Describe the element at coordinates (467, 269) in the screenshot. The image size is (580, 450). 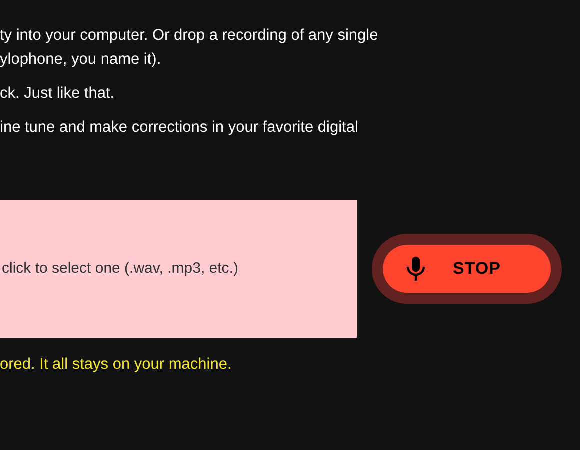
I see `stop-button: STOP` at that location.